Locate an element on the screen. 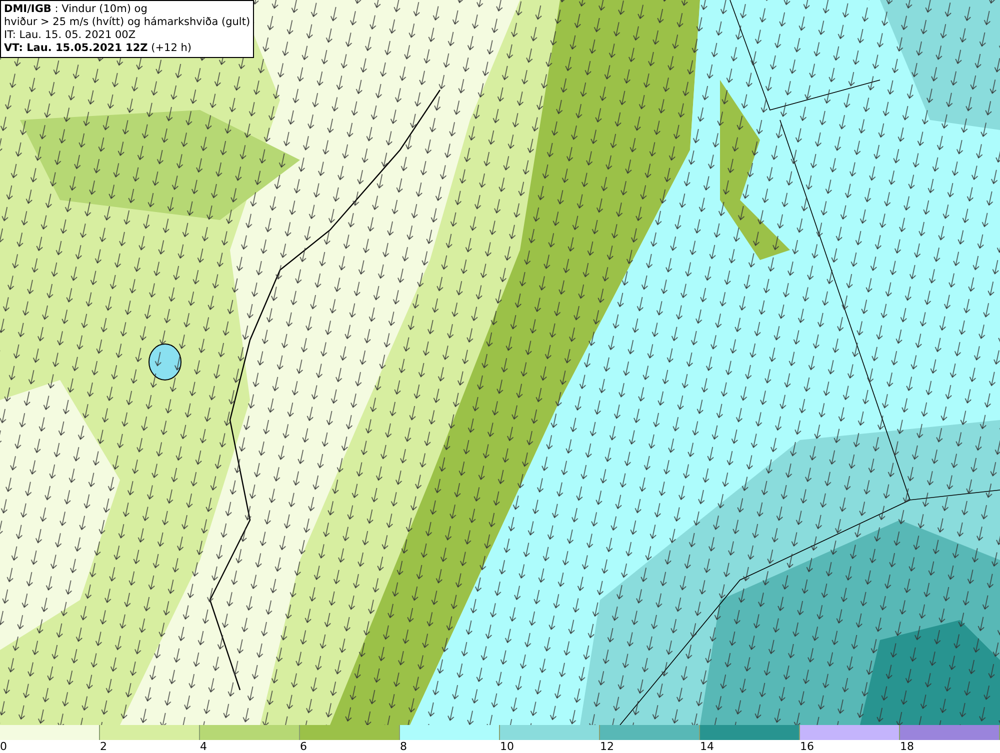  caption-line: VT: Lau. 15.05.2021 12Z (+12 h) is located at coordinates (98, 48).